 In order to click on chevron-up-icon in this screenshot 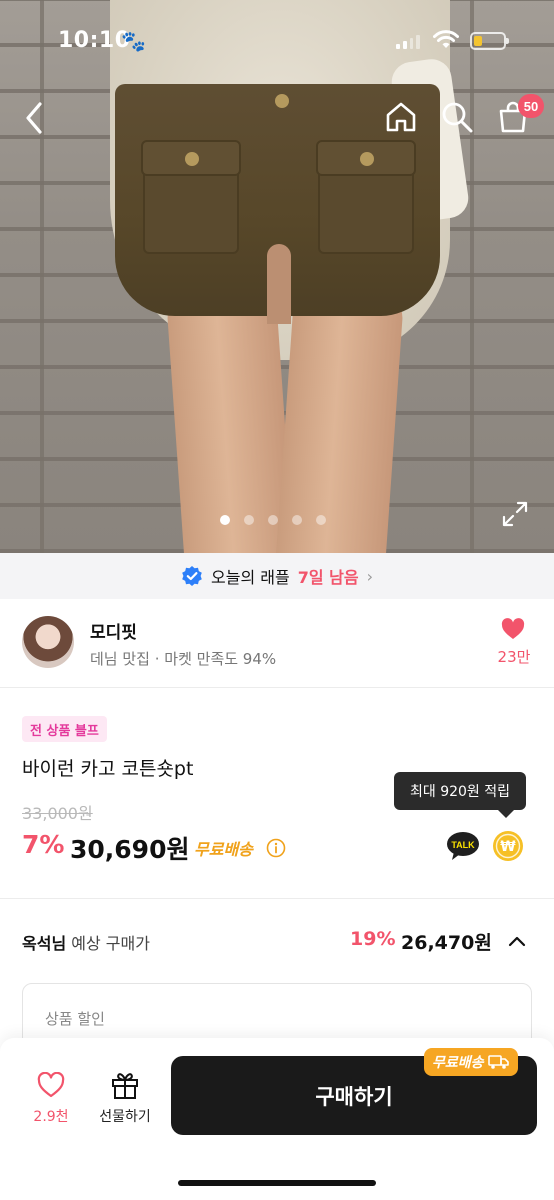, I will do `click(517, 941)`.